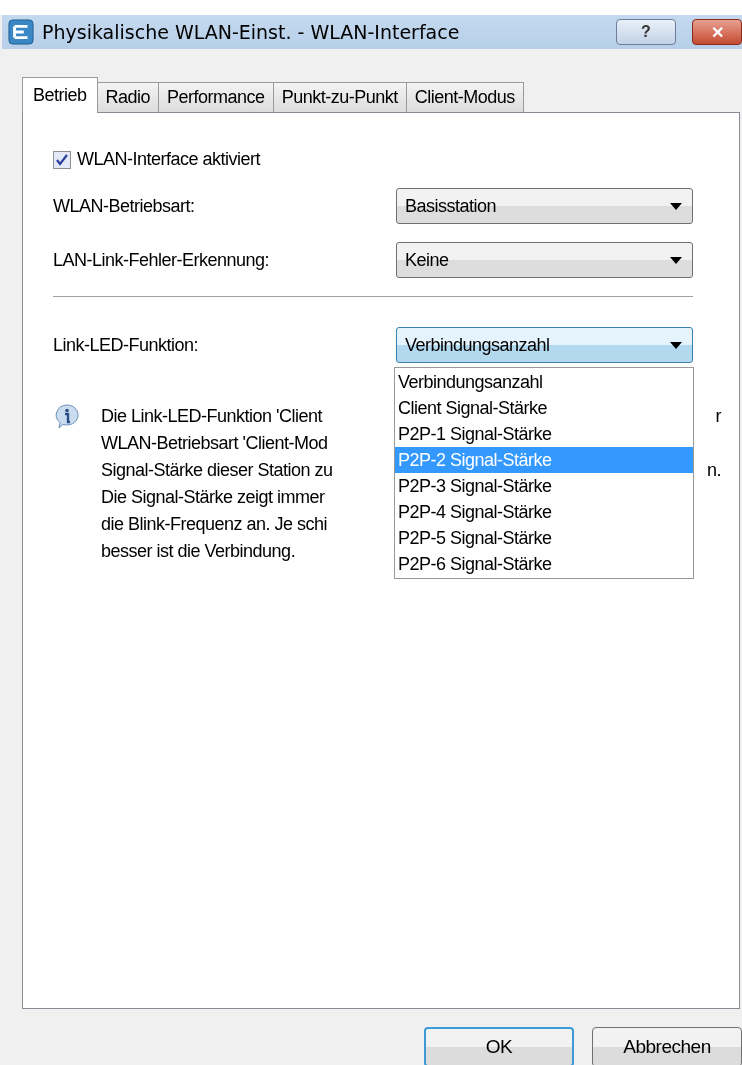 Image resolution: width=742 pixels, height=1065 pixels. What do you see at coordinates (198, 551) in the screenshot?
I see `info-text: besser ist die Verbindung.` at bounding box center [198, 551].